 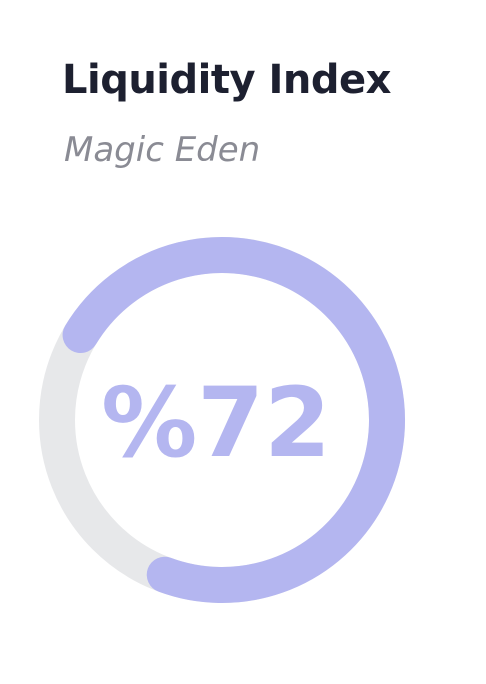 I want to click on gauge-value-label: %72, so click(x=216, y=423).